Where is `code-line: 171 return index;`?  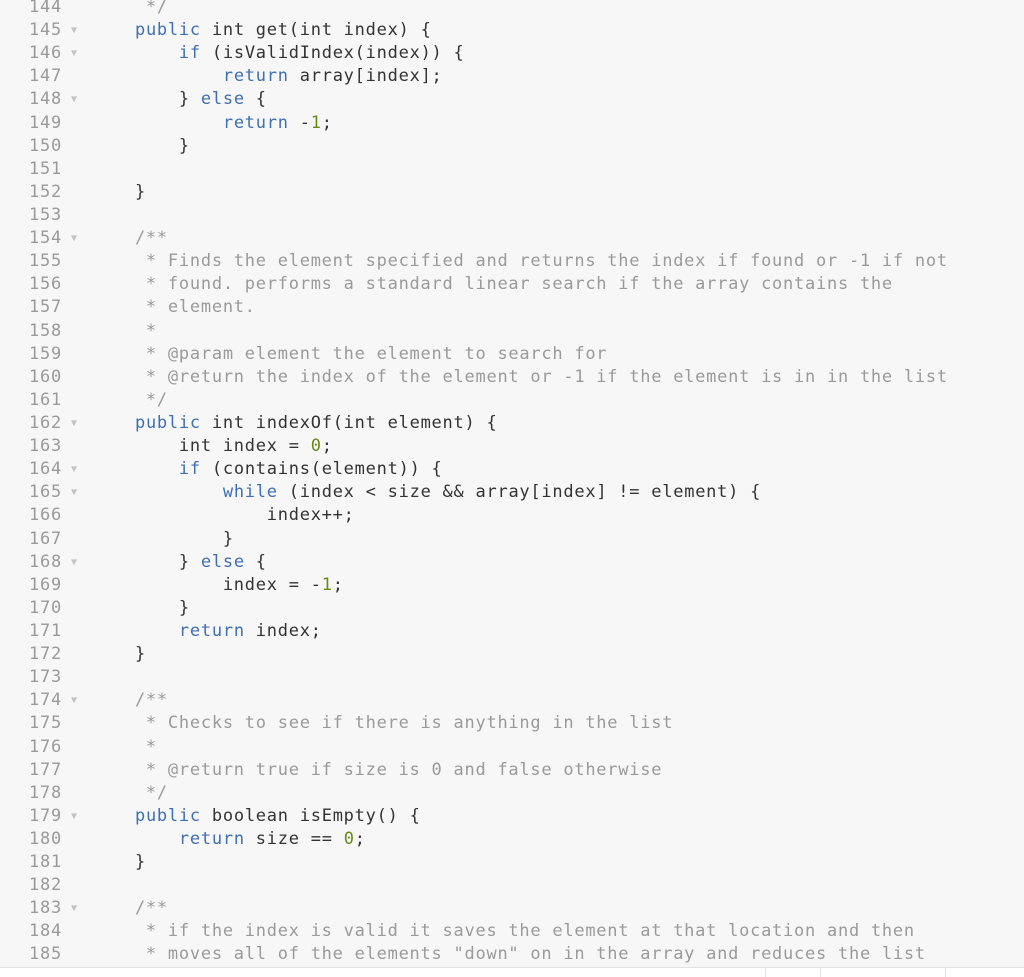 code-line: 171 return index; is located at coordinates (512, 631).